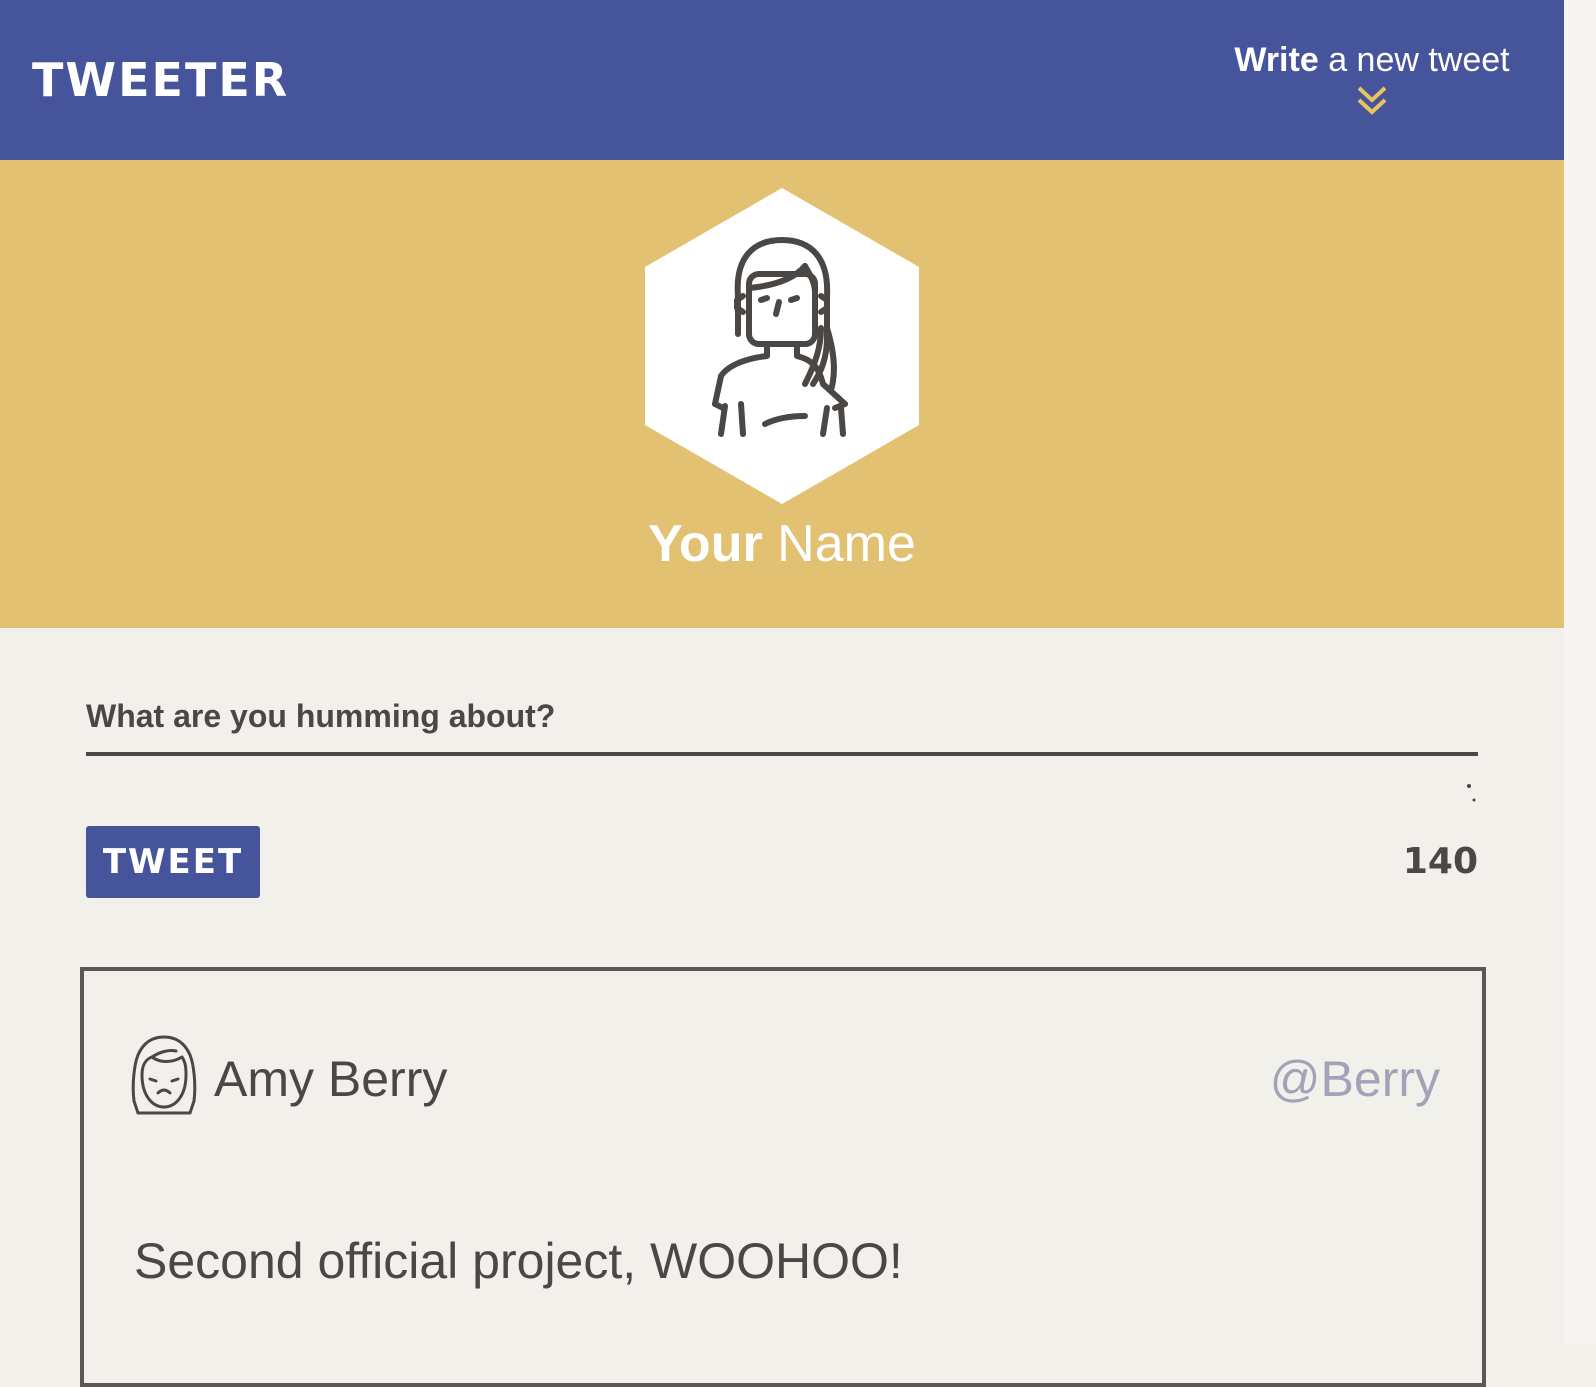 This screenshot has width=1596, height=1387. What do you see at coordinates (1580, 672) in the screenshot?
I see `page-edge` at bounding box center [1580, 672].